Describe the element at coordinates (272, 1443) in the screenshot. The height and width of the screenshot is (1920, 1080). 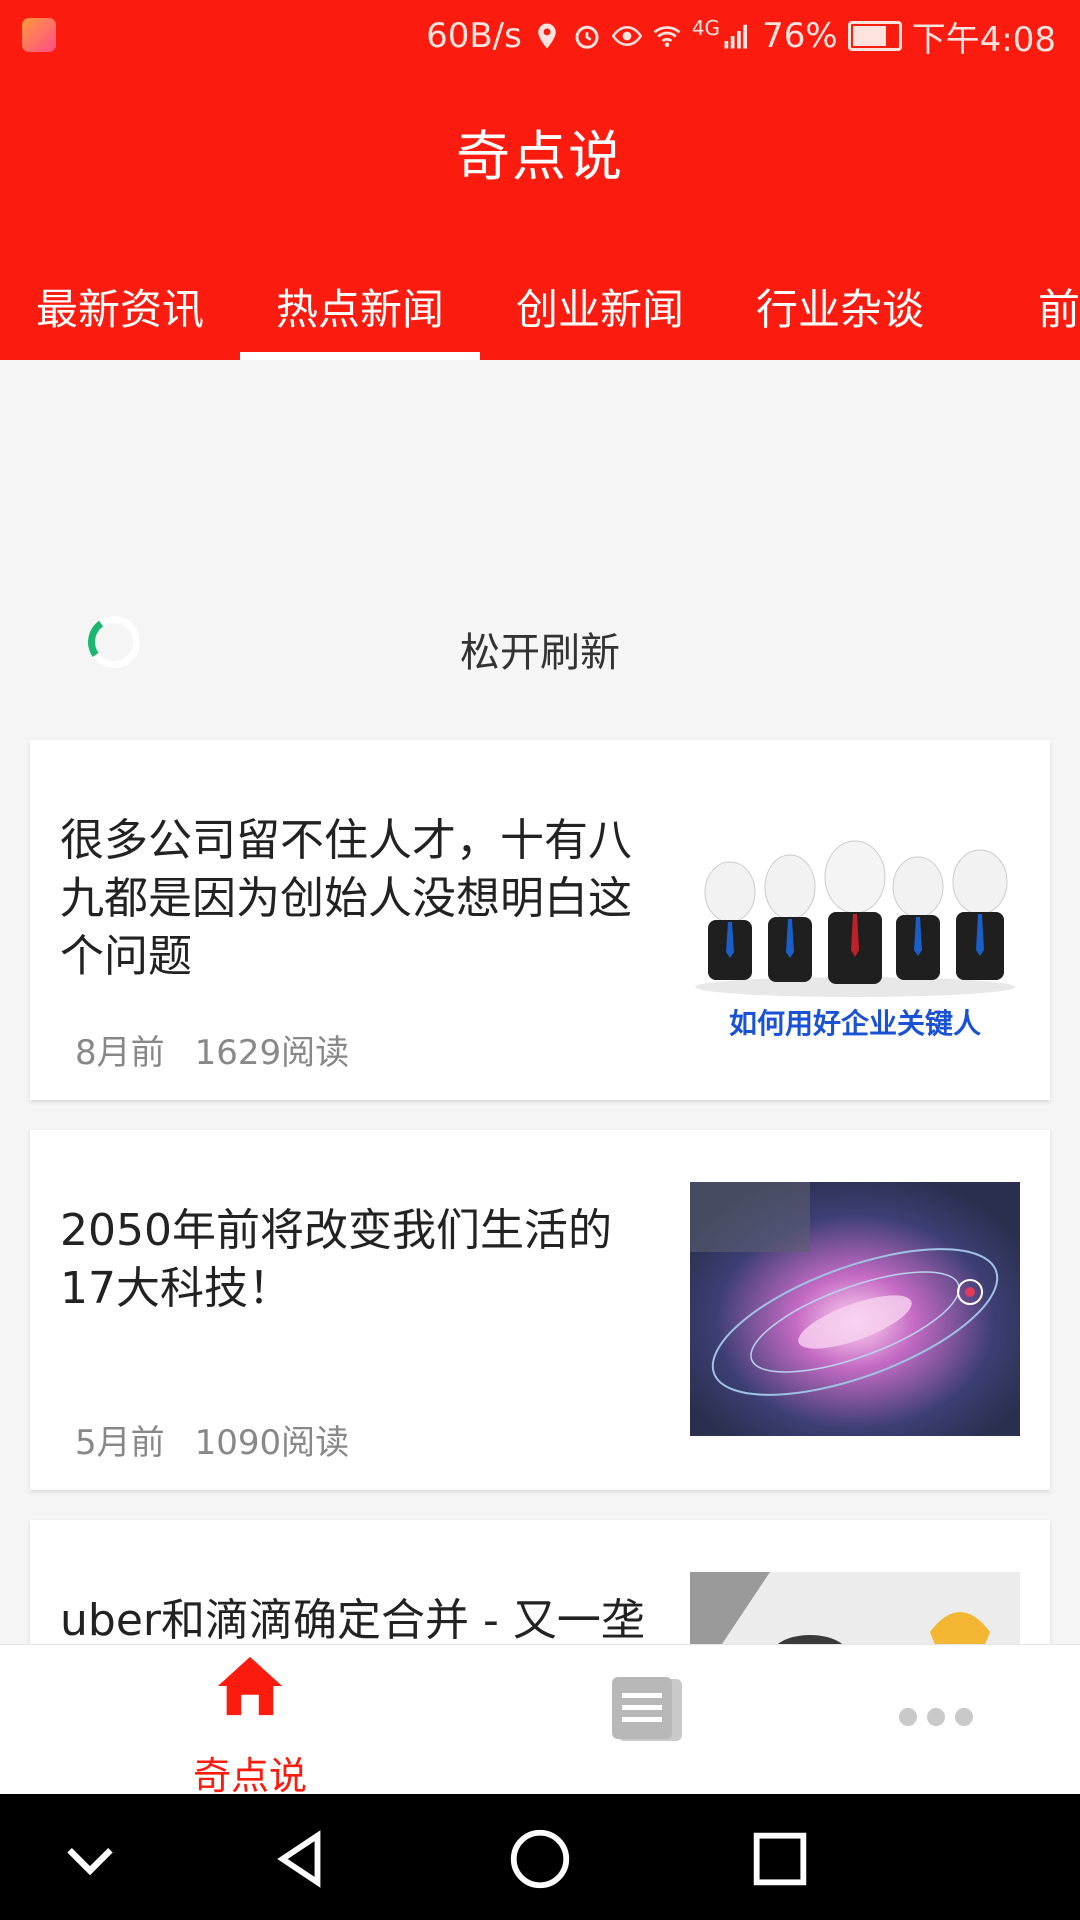
I see `article-reads: 1090阅读` at that location.